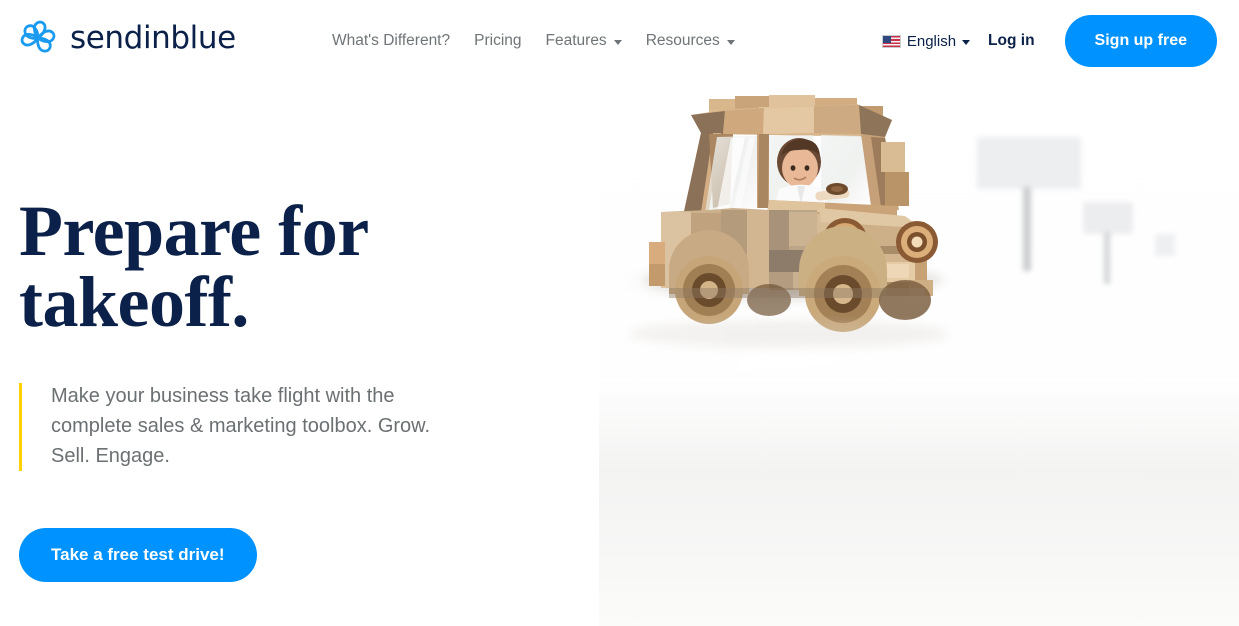 This screenshot has height=626, width=1239. I want to click on brand-logo-link: sendinblue, so click(127, 38).